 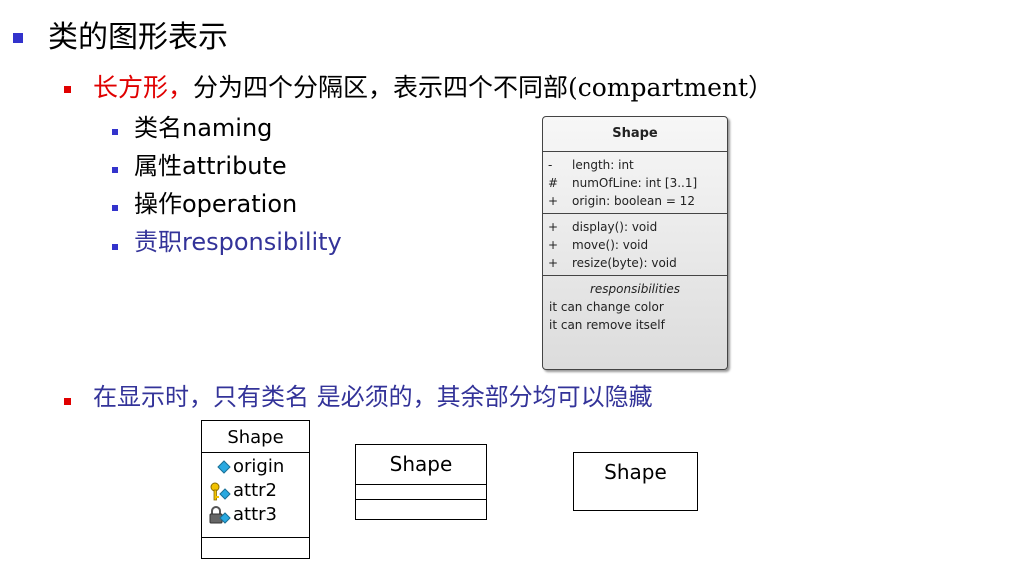 I want to click on rect-description-line: 长方形，分为四个分隔区，表示四个不同部(compartment）, so click(x=433, y=88).